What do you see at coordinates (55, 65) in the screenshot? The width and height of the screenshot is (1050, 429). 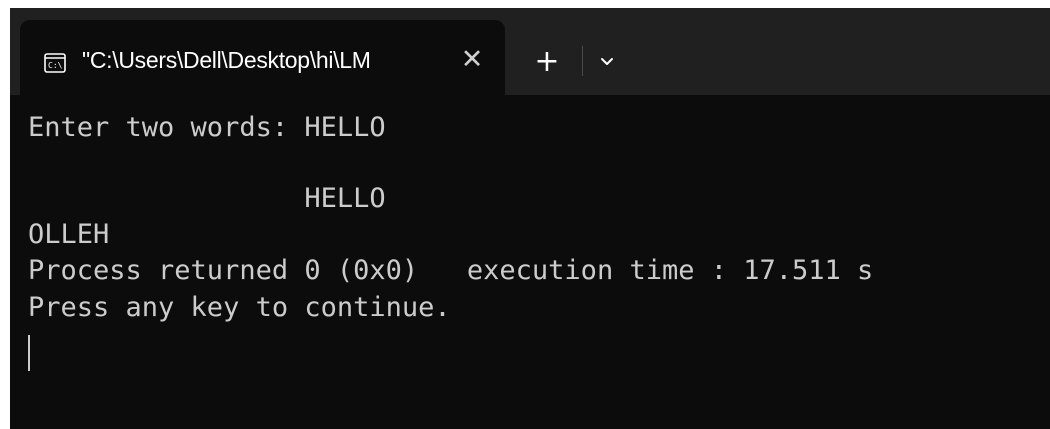 I see `svg-text: C:\` at bounding box center [55, 65].